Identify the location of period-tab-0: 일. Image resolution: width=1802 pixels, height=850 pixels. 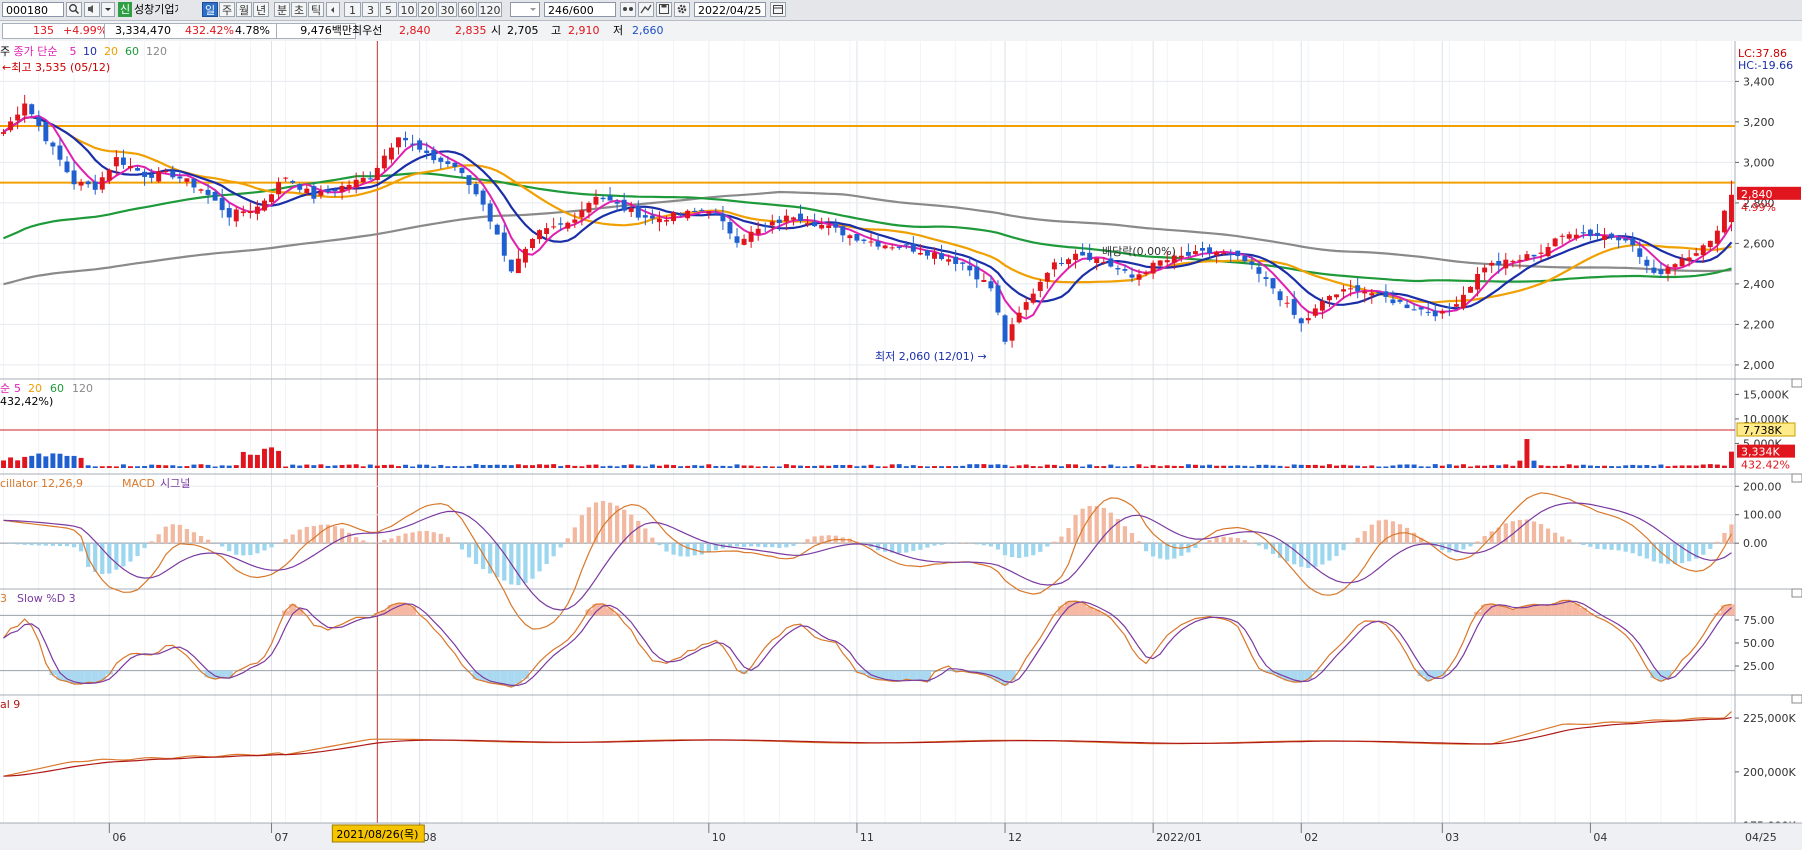
(210, 9).